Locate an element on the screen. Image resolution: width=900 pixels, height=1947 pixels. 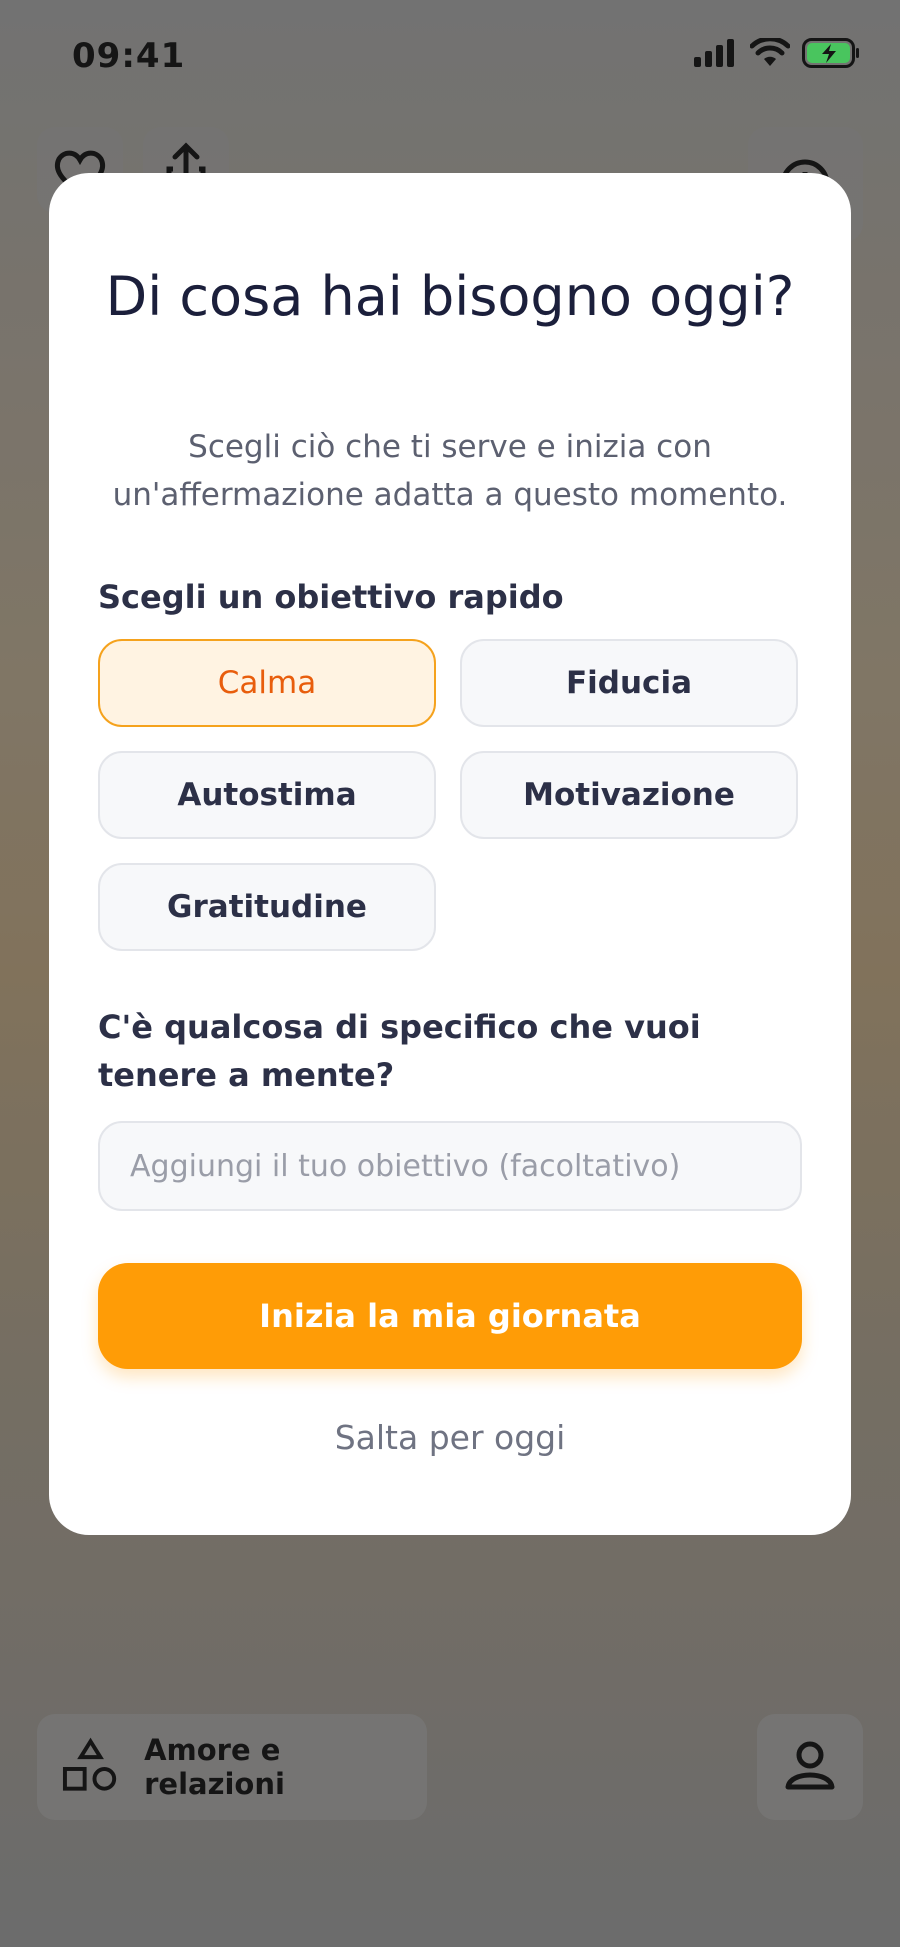
skip-link: Salta per oggi is located at coordinates (450, 1437).